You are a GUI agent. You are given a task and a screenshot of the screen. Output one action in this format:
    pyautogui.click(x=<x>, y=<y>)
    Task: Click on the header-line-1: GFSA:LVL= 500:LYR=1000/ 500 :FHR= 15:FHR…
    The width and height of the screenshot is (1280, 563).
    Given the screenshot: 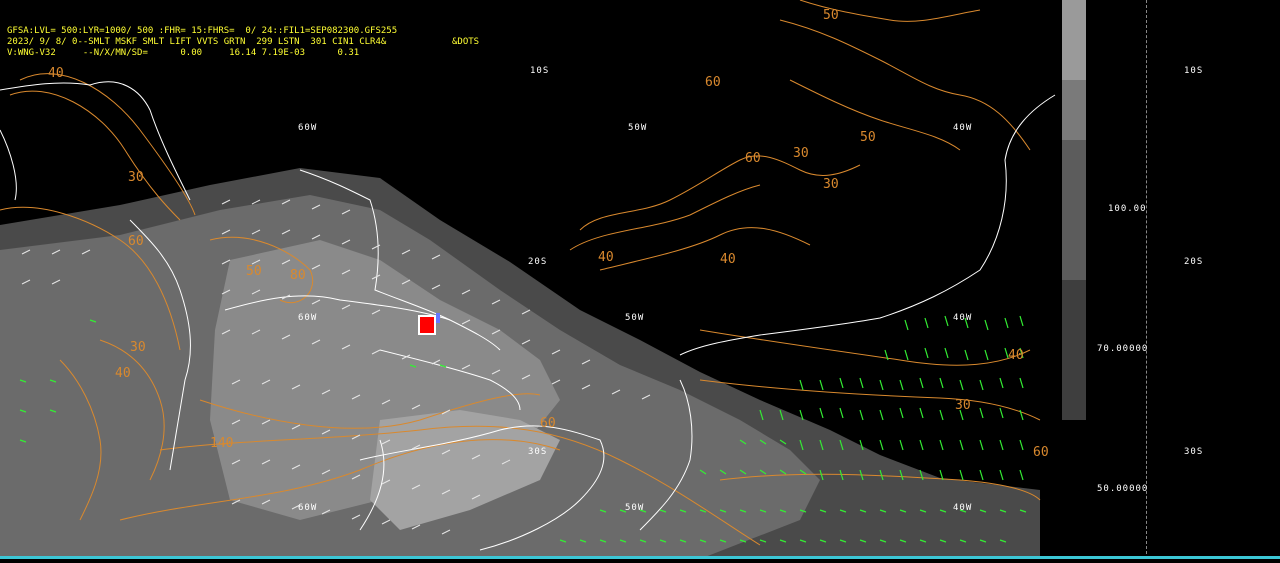 What is the action you would take?
    pyautogui.click(x=202, y=31)
    